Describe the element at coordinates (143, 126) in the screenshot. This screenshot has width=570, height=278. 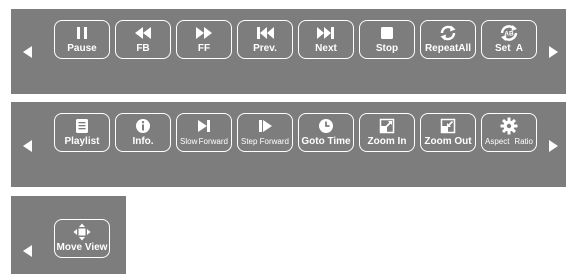
I see `info-icon` at that location.